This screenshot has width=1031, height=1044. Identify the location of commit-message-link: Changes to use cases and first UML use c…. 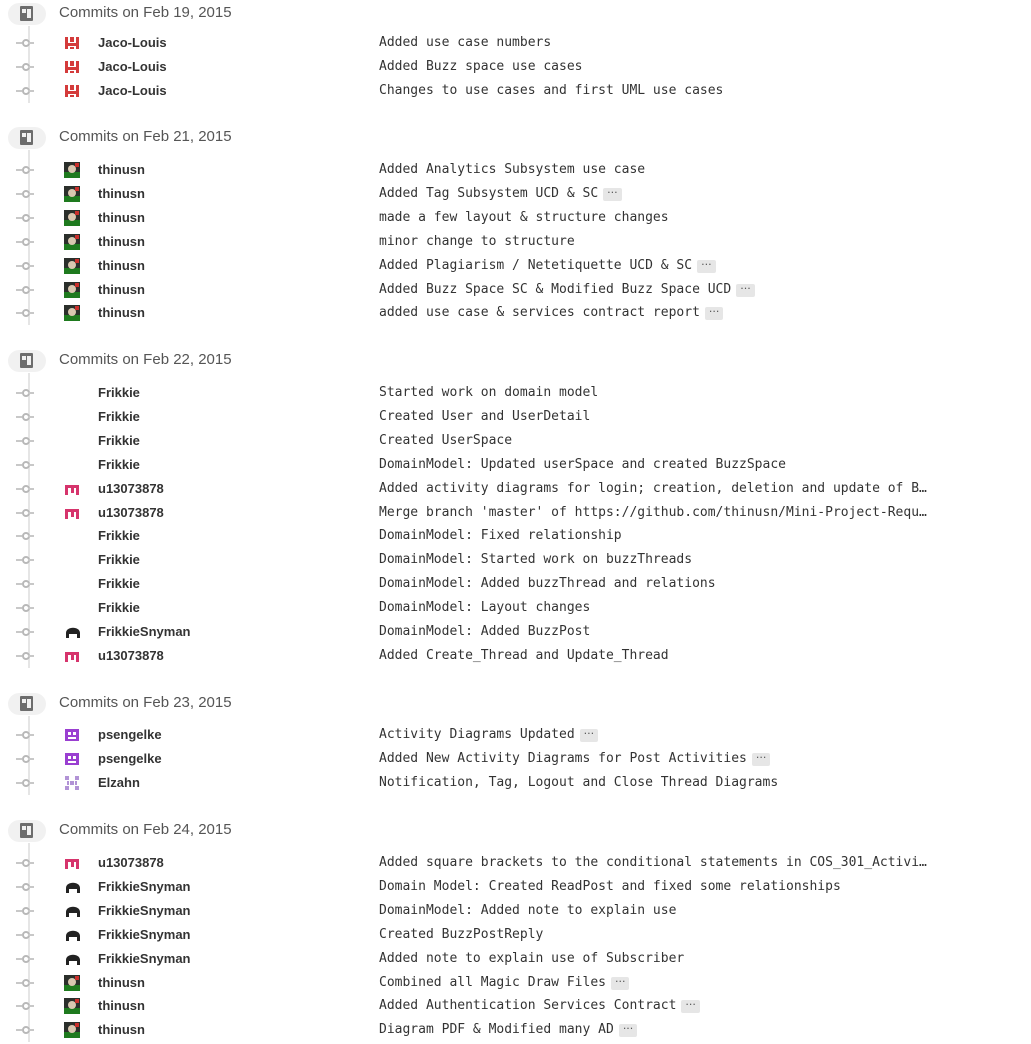
(551, 90).